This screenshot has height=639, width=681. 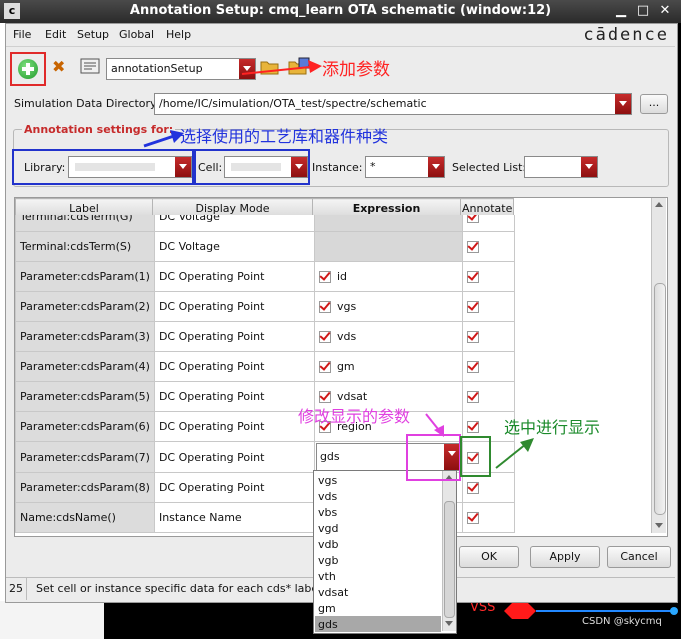 What do you see at coordinates (55, 34) in the screenshot?
I see `menu-edit: Edit` at bounding box center [55, 34].